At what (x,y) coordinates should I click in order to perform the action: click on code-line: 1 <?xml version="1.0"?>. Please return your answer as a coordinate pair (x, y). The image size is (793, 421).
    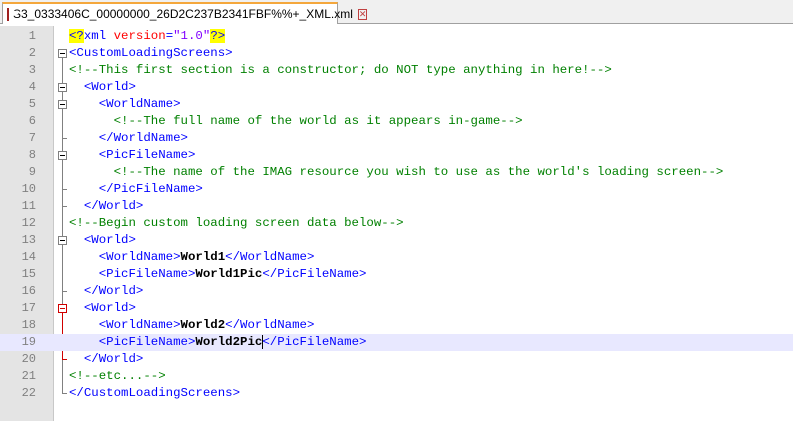
    Looking at the image, I should click on (396, 36).